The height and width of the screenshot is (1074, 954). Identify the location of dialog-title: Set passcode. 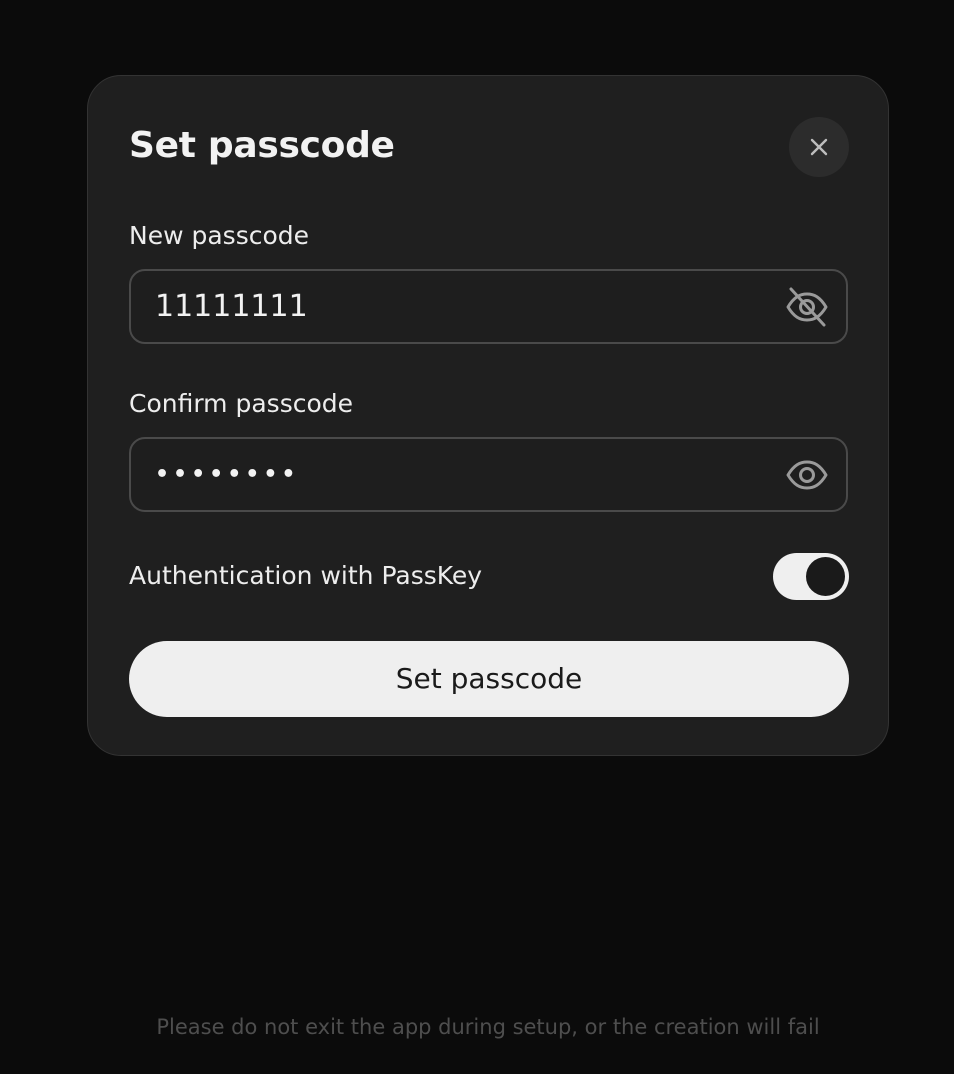
(262, 145).